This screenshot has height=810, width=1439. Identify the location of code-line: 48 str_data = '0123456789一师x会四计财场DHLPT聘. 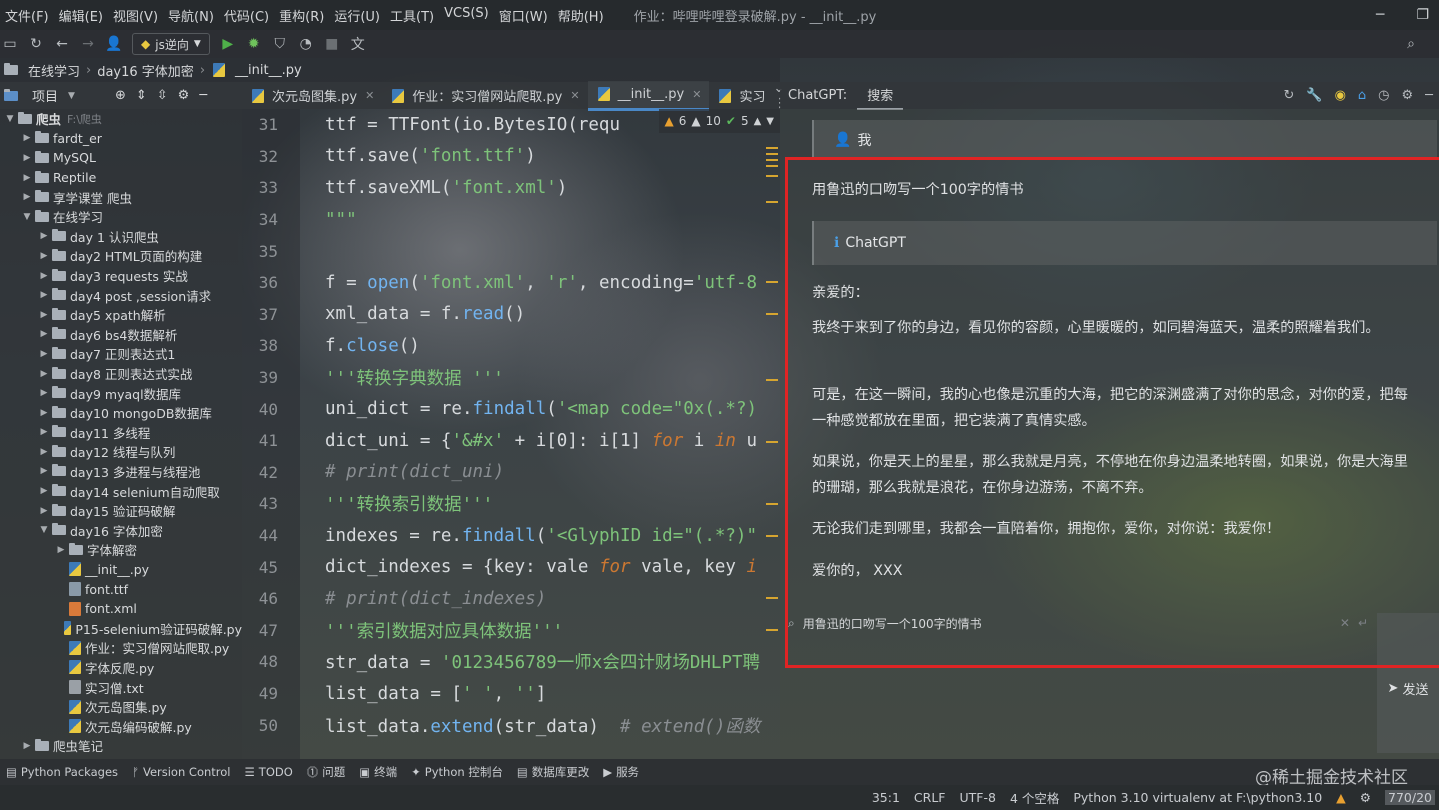
(511, 662).